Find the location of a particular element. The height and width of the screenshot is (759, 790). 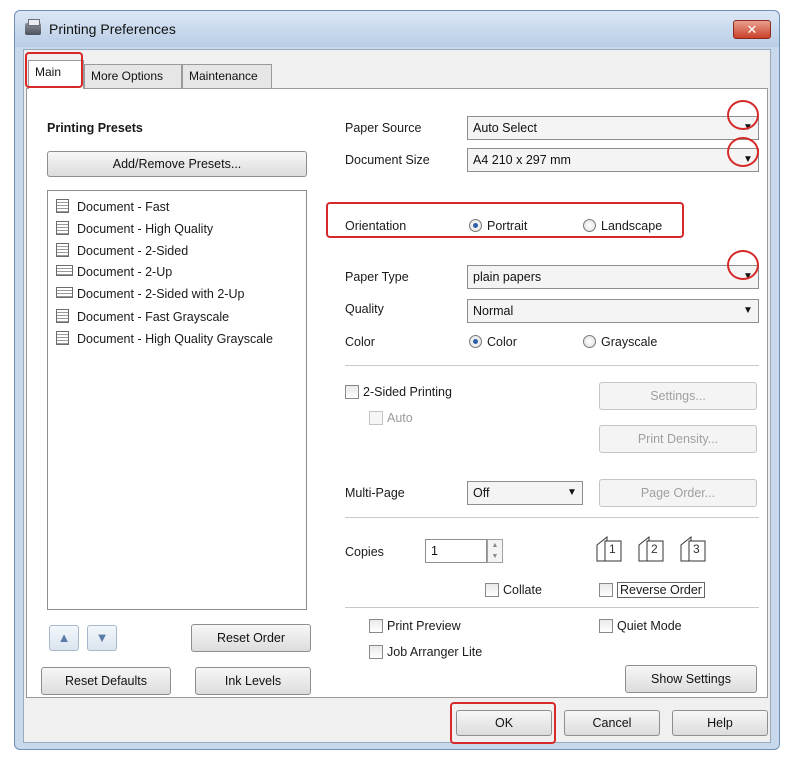

collate-pages-icon: 2 is located at coordinates (653, 548).